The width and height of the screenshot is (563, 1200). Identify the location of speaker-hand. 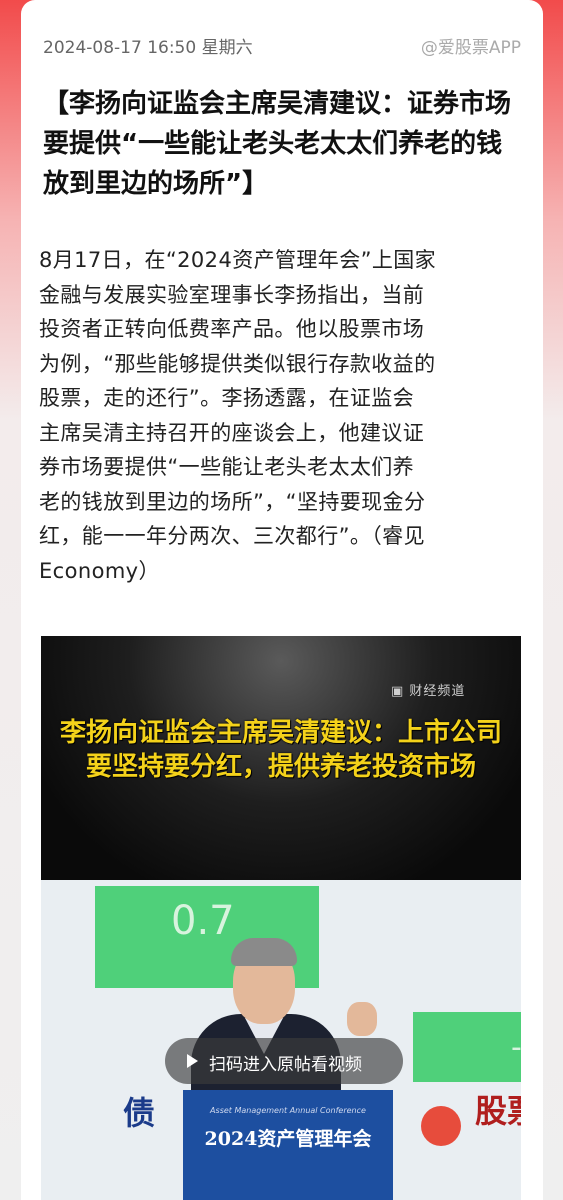
(362, 1019).